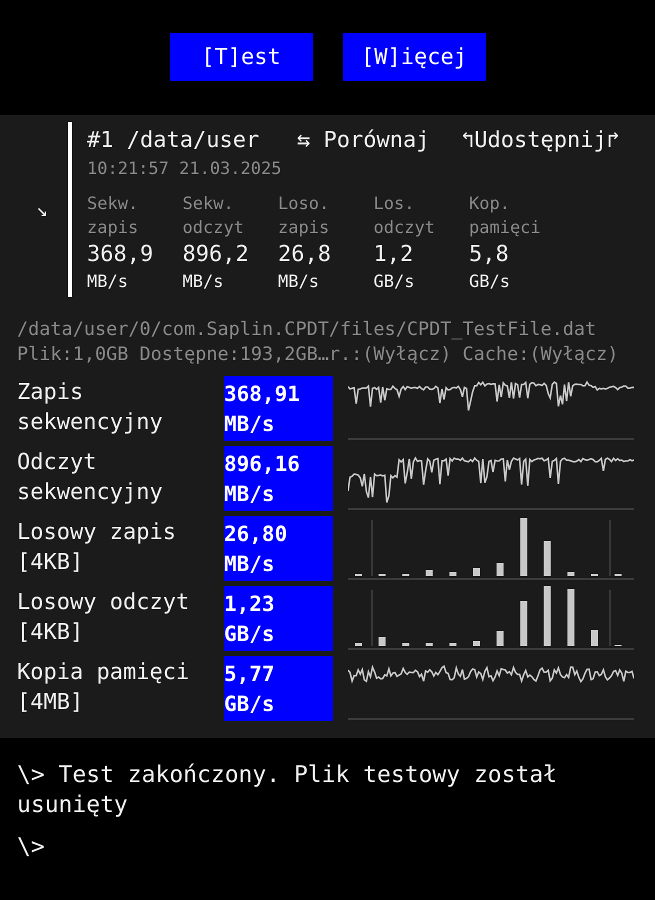 Image resolution: width=655 pixels, height=900 pixels. I want to click on test-result: 26,80 MB/s, so click(278, 548).